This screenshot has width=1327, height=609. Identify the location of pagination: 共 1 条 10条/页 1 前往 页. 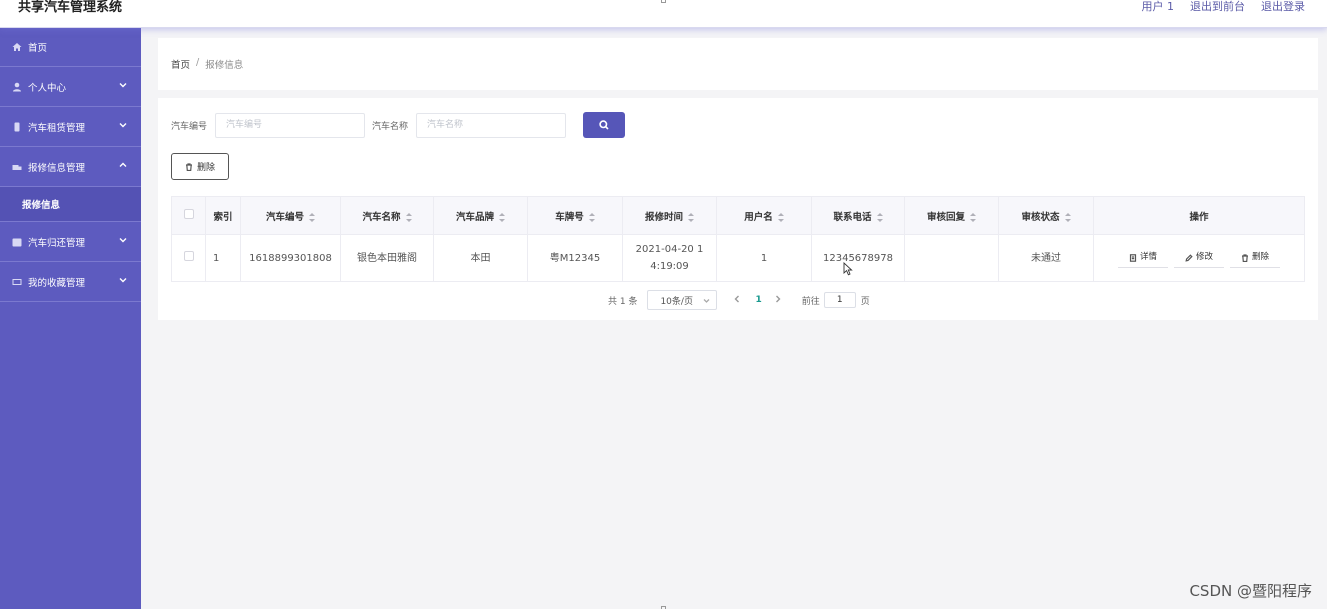
(739, 300).